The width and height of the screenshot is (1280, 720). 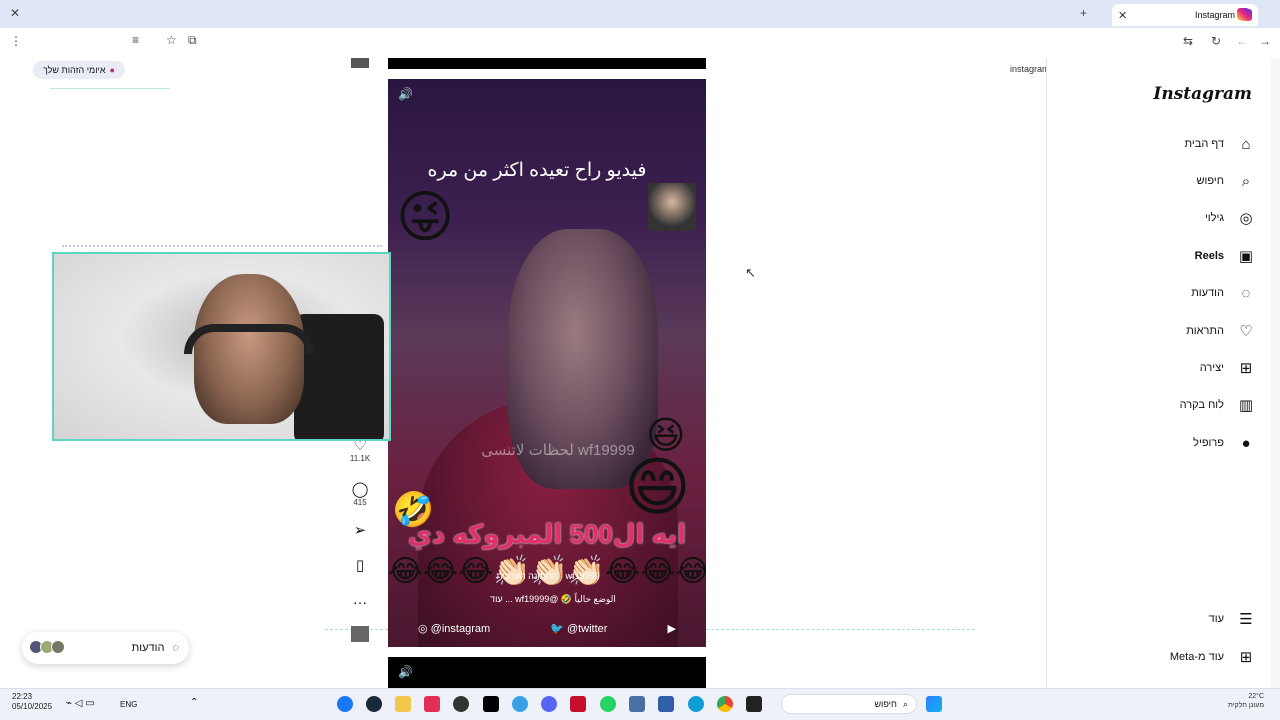 I want to click on file-explorer-icon, so click(x=403, y=704).